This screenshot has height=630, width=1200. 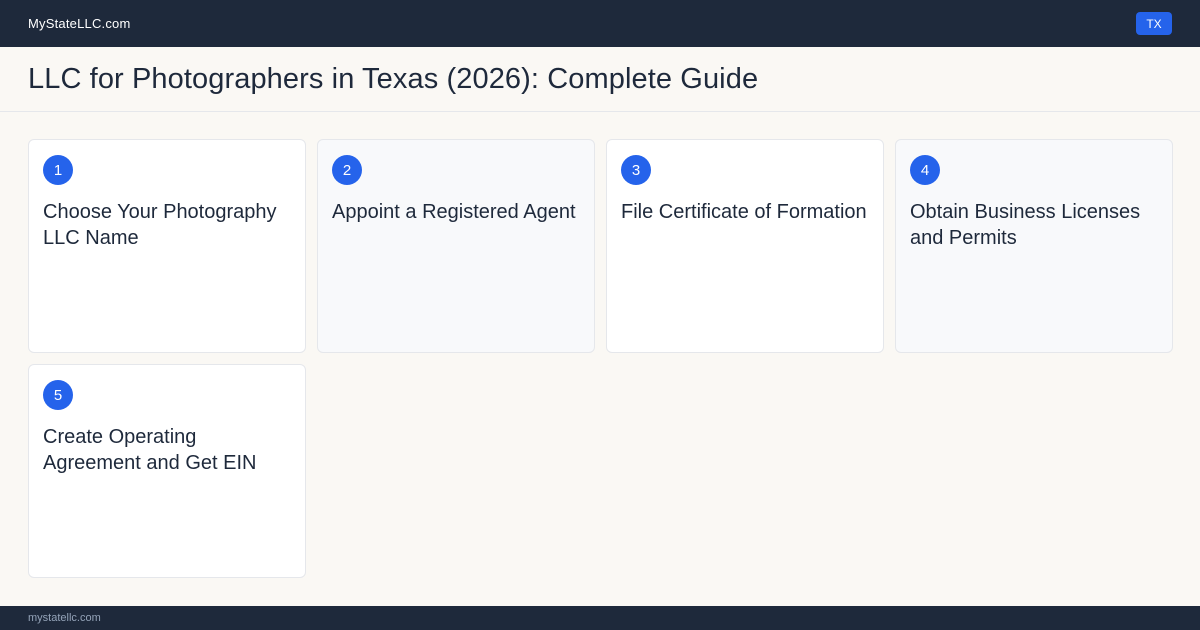 What do you see at coordinates (79, 23) in the screenshot?
I see `brand-logo-link: MyStateLLC.com` at bounding box center [79, 23].